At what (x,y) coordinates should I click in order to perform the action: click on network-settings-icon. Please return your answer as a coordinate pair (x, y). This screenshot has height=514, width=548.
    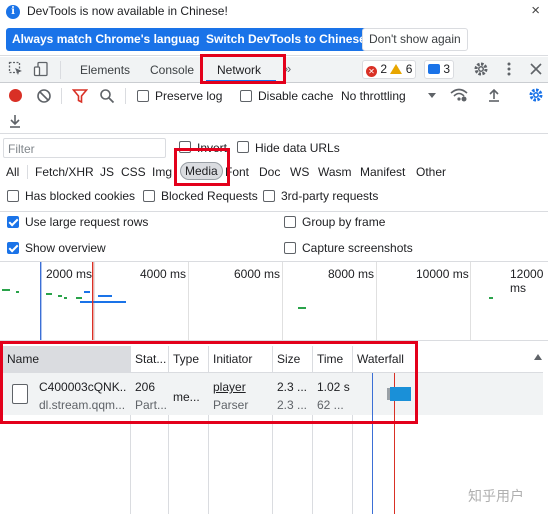
    Looking at the image, I should click on (536, 95).